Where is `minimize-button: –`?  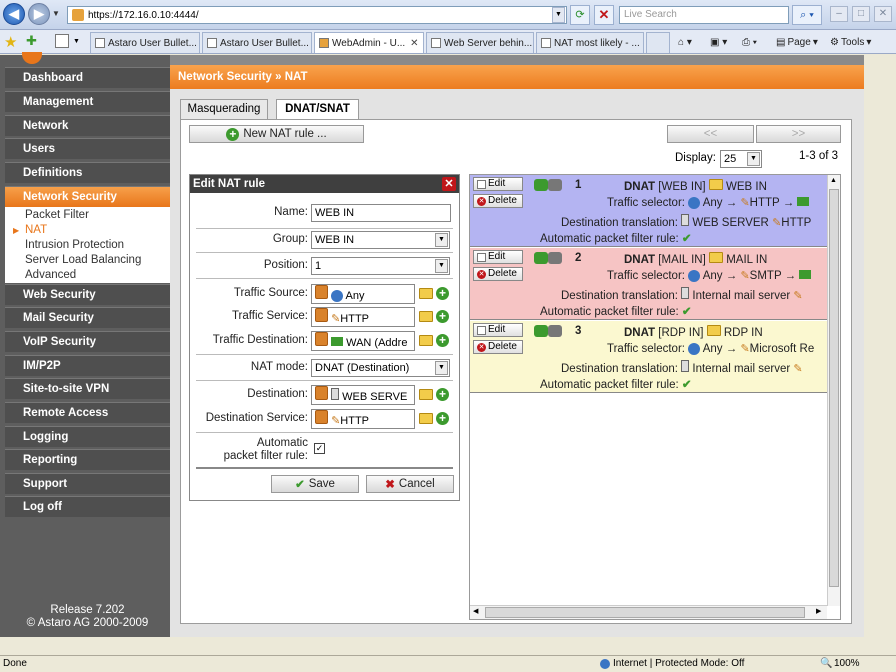
minimize-button: – is located at coordinates (839, 14).